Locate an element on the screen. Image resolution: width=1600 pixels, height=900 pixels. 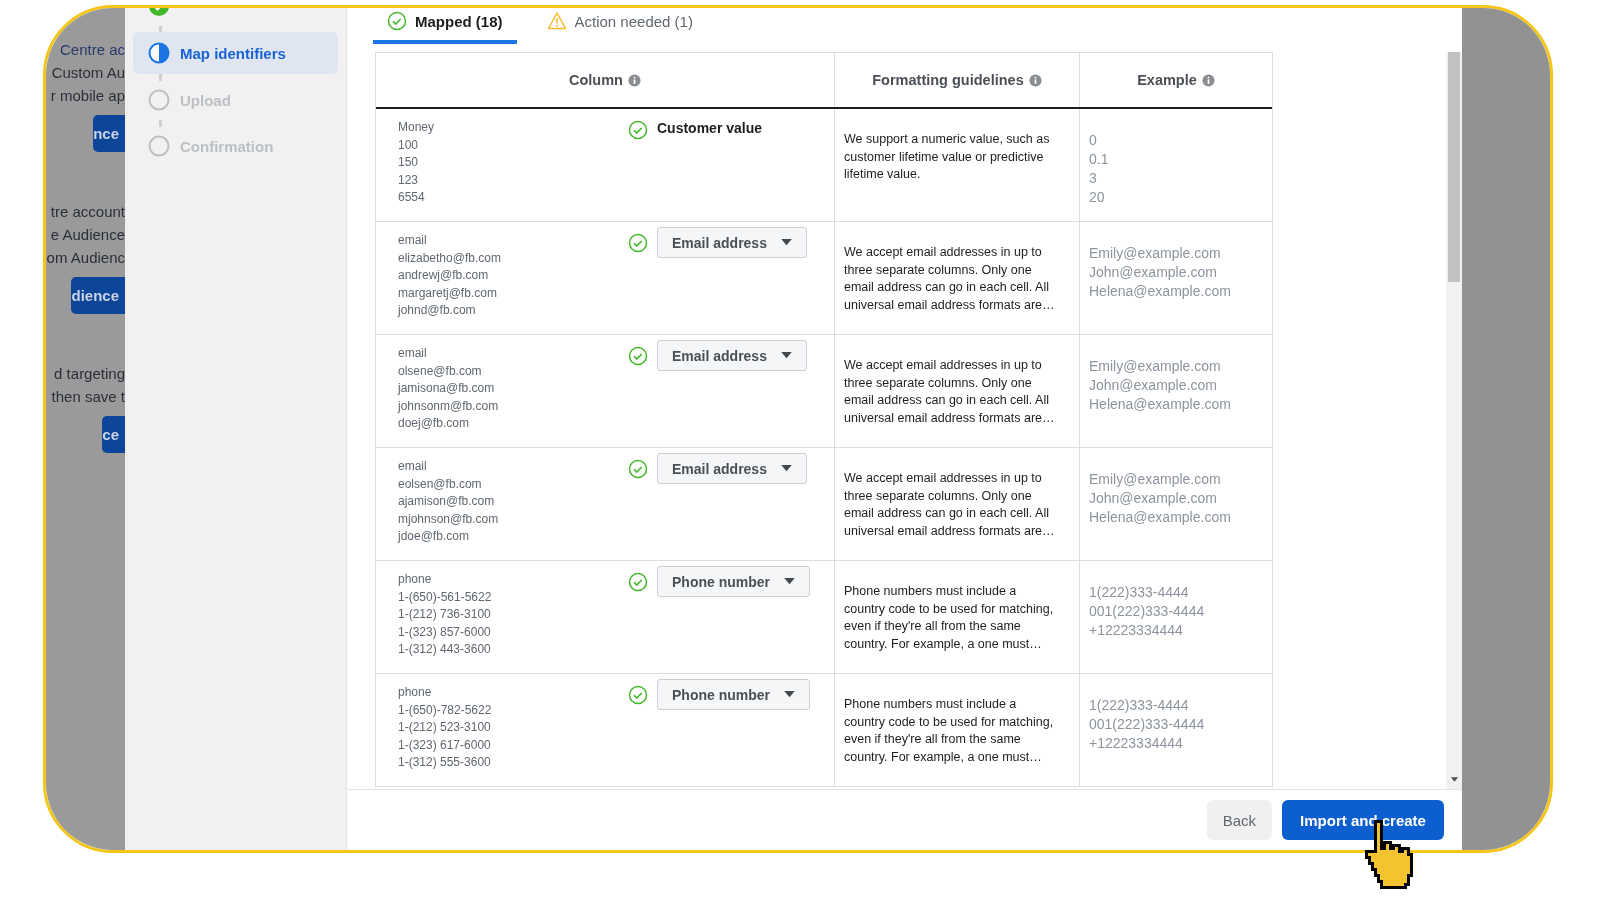
sample-value: margaretj@fb.com is located at coordinates (448, 293).